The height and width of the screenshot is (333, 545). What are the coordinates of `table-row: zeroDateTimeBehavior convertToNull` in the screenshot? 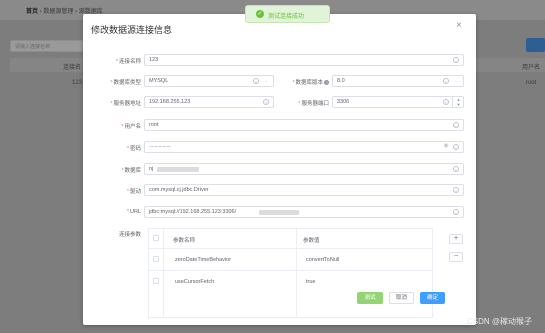 It's located at (290, 260).